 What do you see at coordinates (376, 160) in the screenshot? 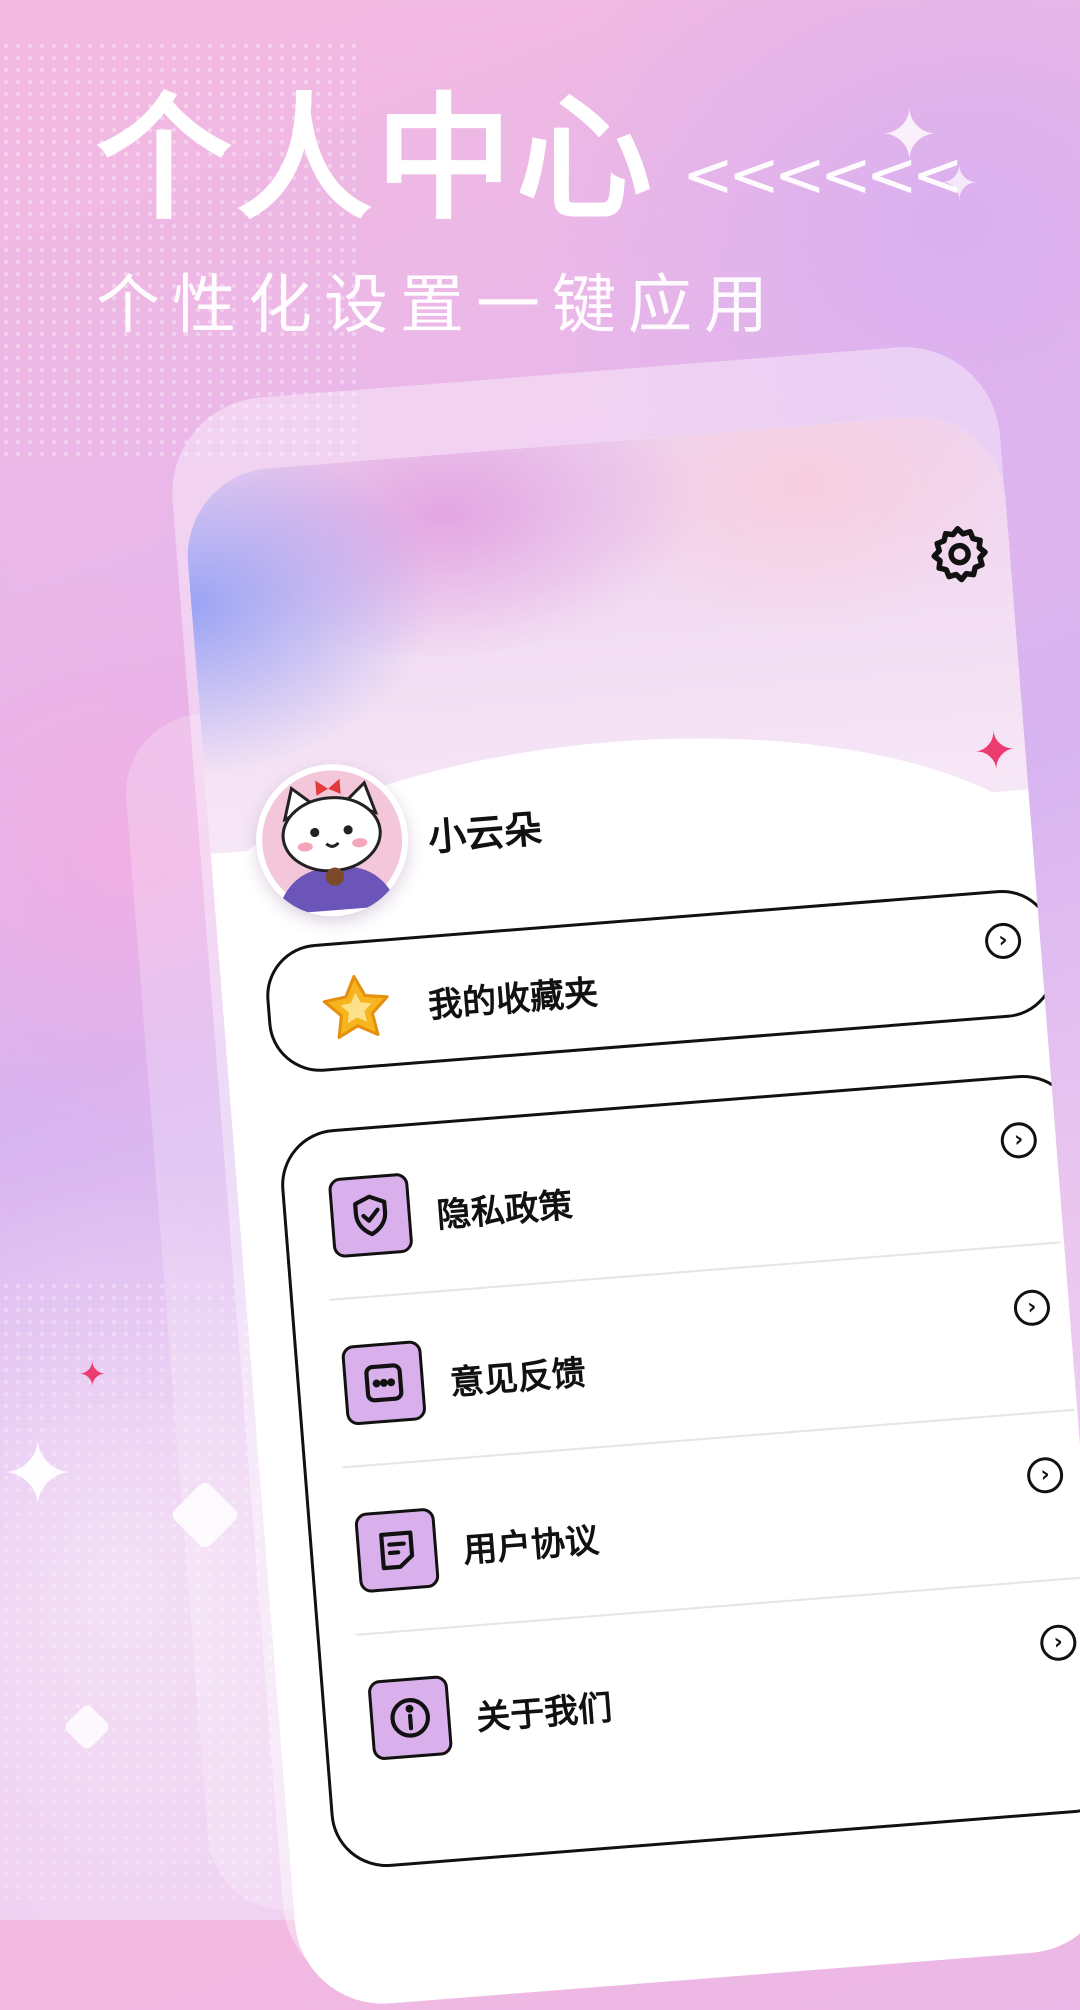
I see `page-title: 个人中心` at bounding box center [376, 160].